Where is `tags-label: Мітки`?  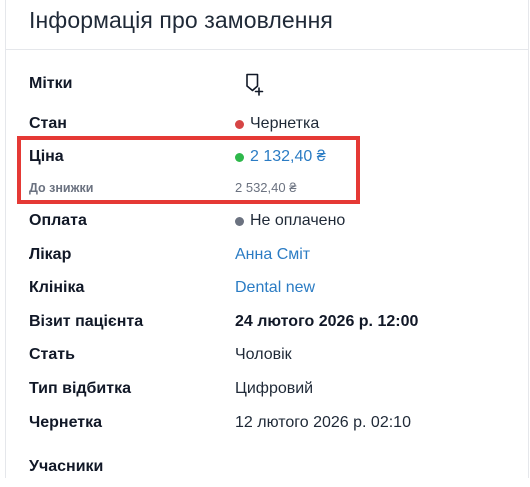
tags-label: Мітки is located at coordinates (51, 83).